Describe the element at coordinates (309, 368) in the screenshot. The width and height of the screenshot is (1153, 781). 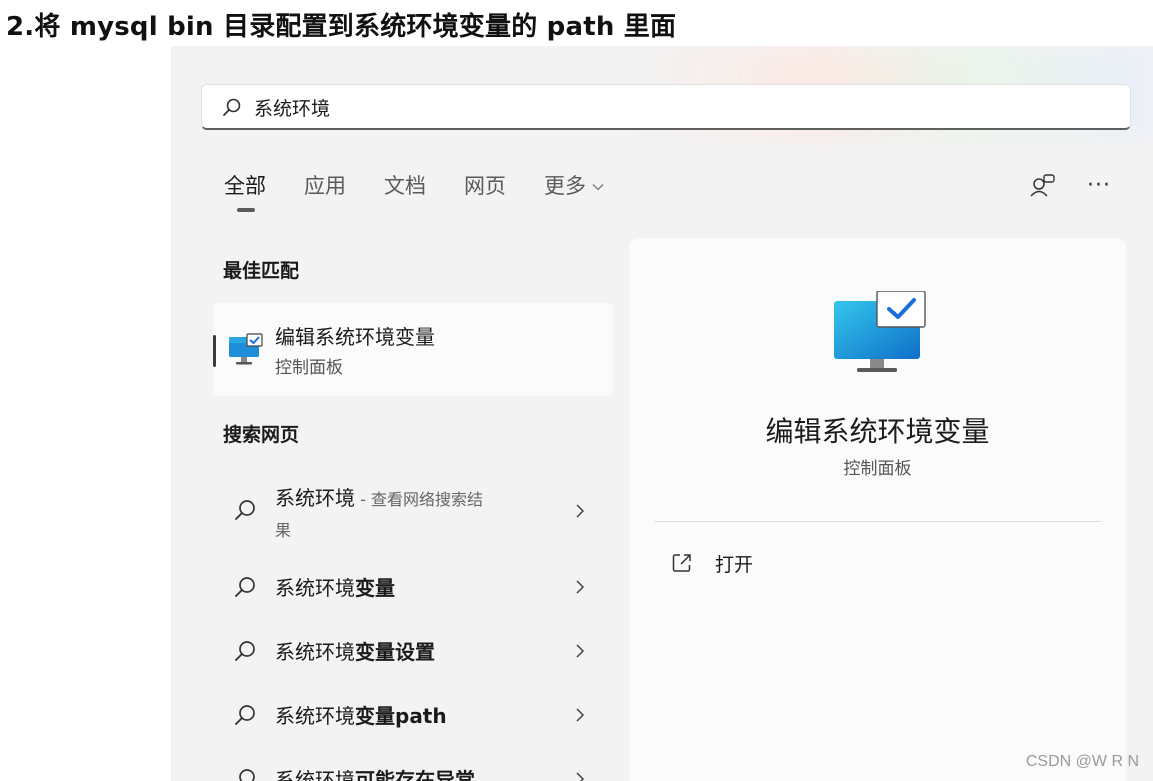
I see `best-match-subtitle: 控制面板` at that location.